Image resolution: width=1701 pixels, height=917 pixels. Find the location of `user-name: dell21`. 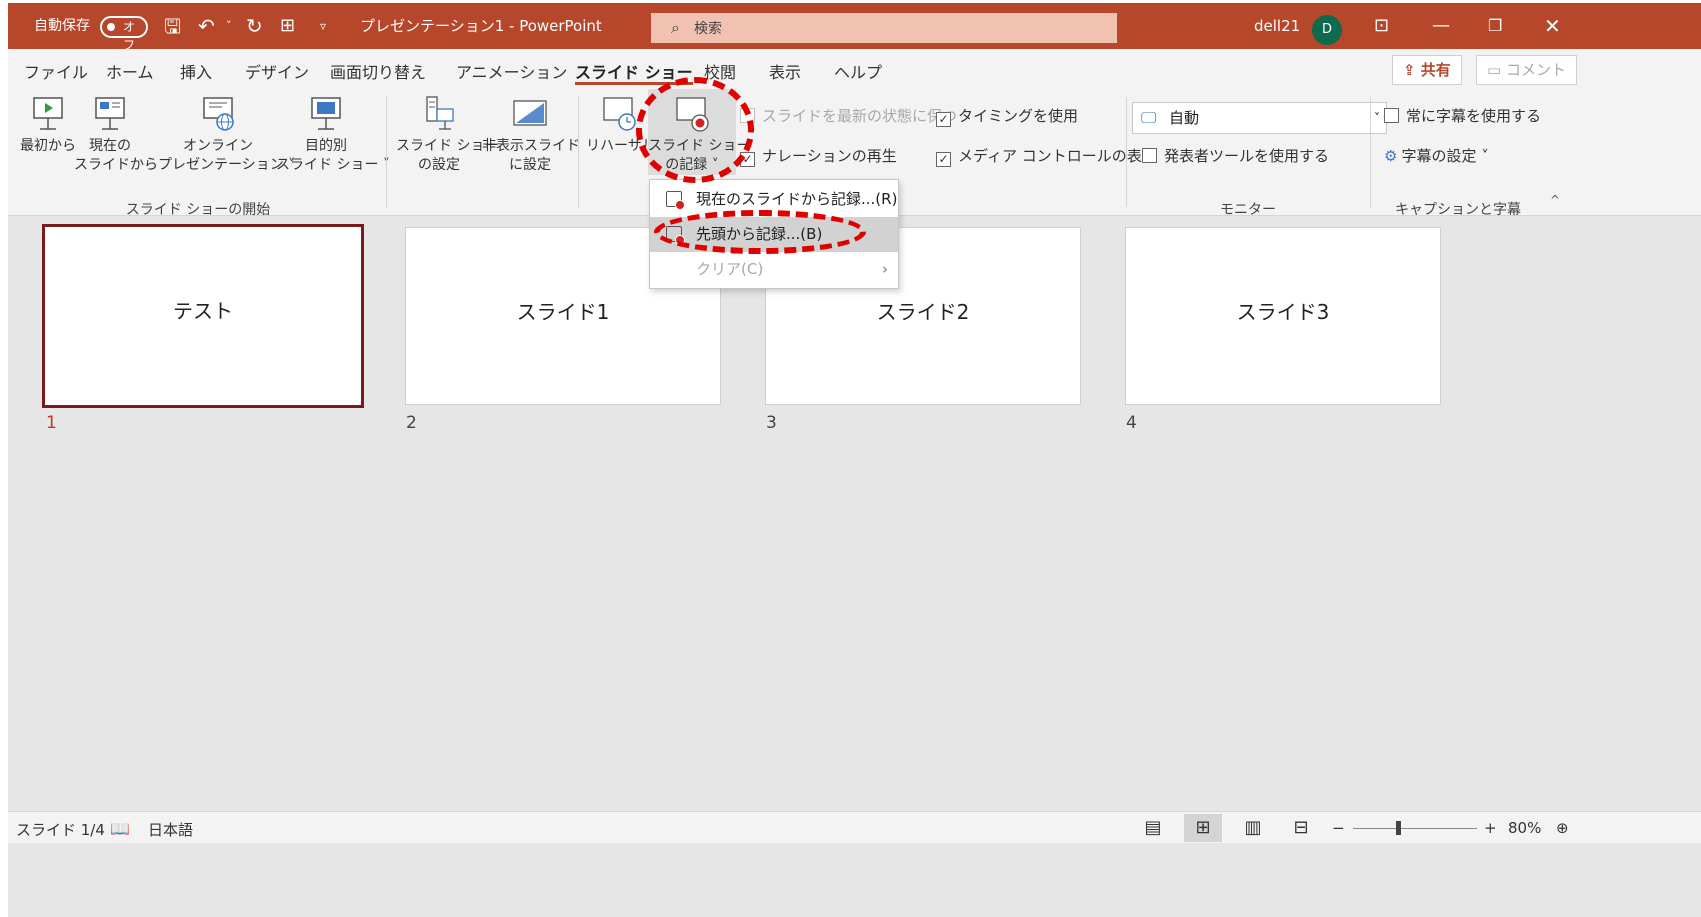

user-name: dell21 is located at coordinates (1277, 26).